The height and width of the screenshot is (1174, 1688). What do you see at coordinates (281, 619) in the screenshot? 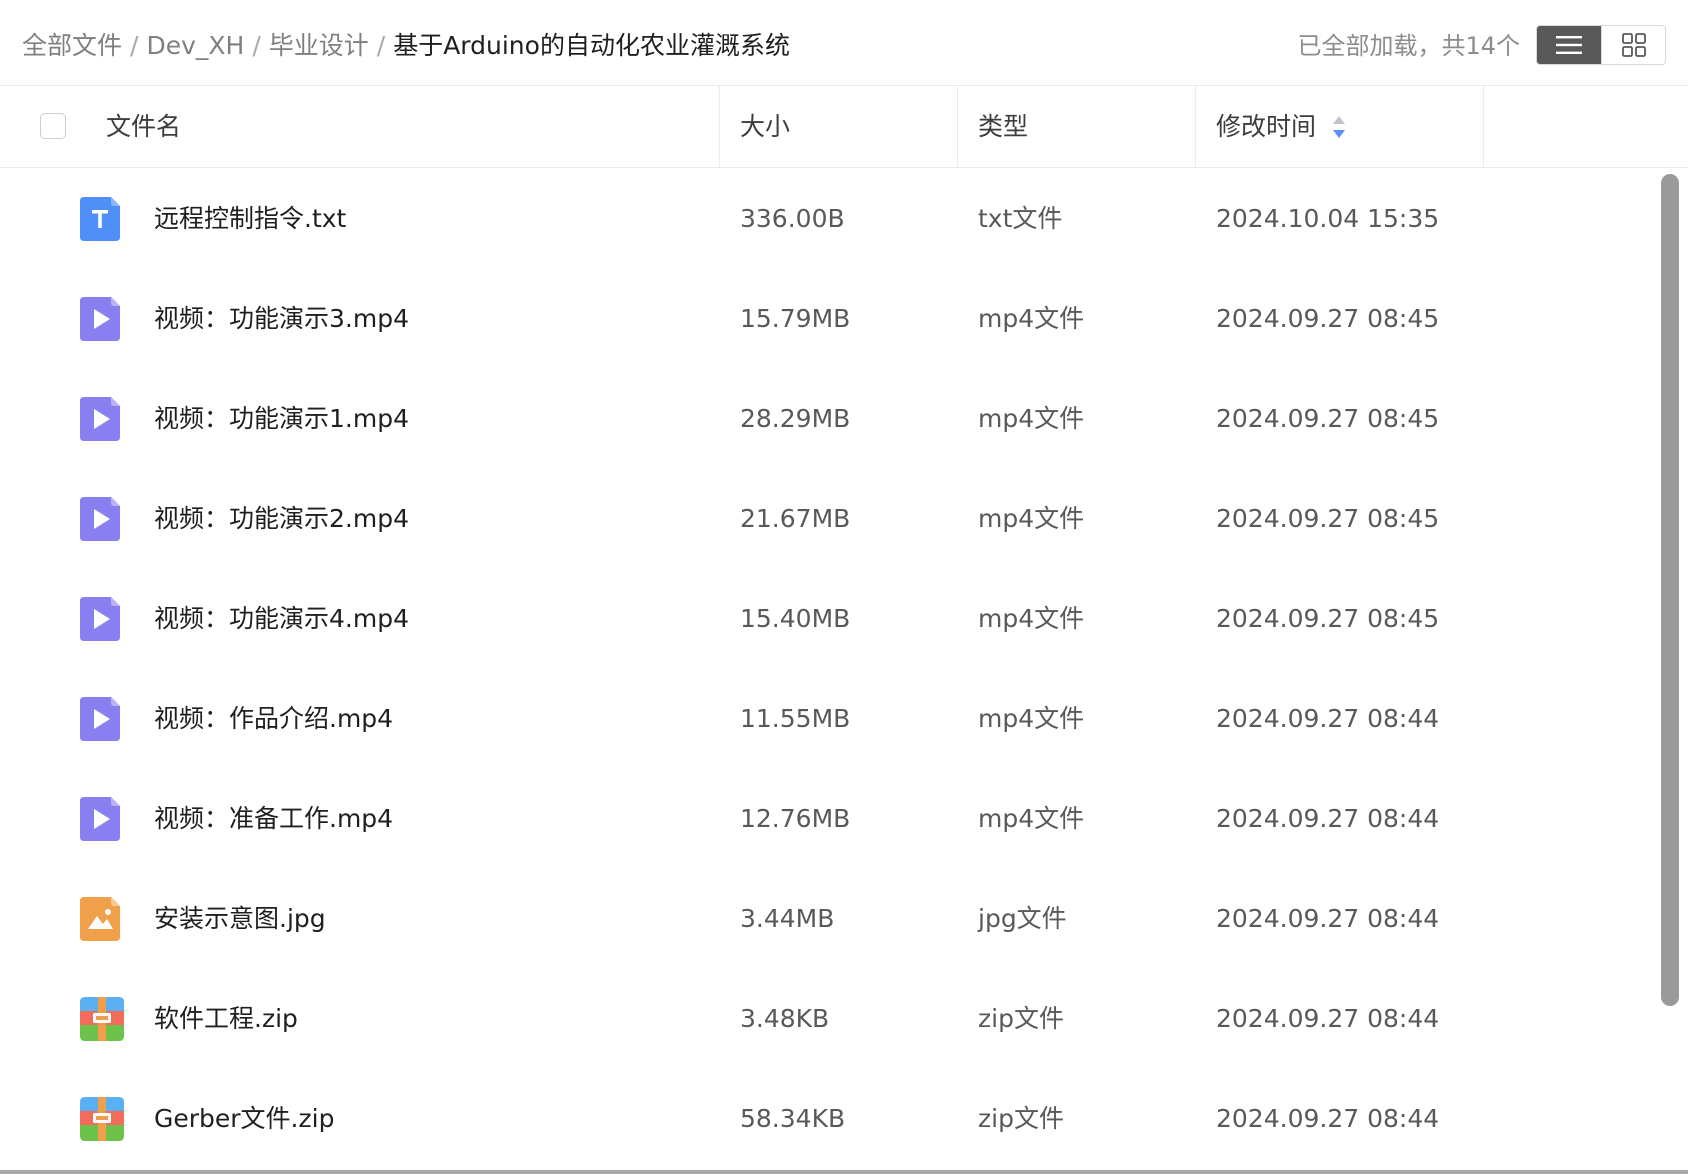
I see `file-name: 视频：功能演示4.mp4` at bounding box center [281, 619].